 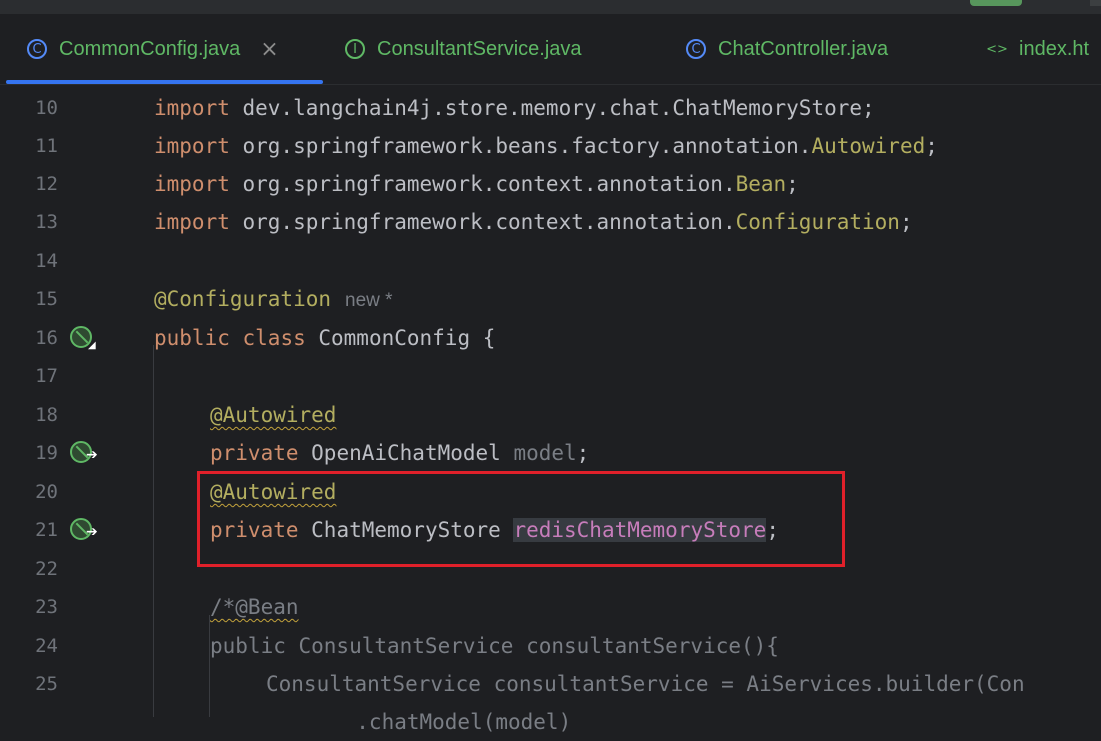 What do you see at coordinates (400, 338) in the screenshot?
I see `code-text: CommonConfig {` at bounding box center [400, 338].